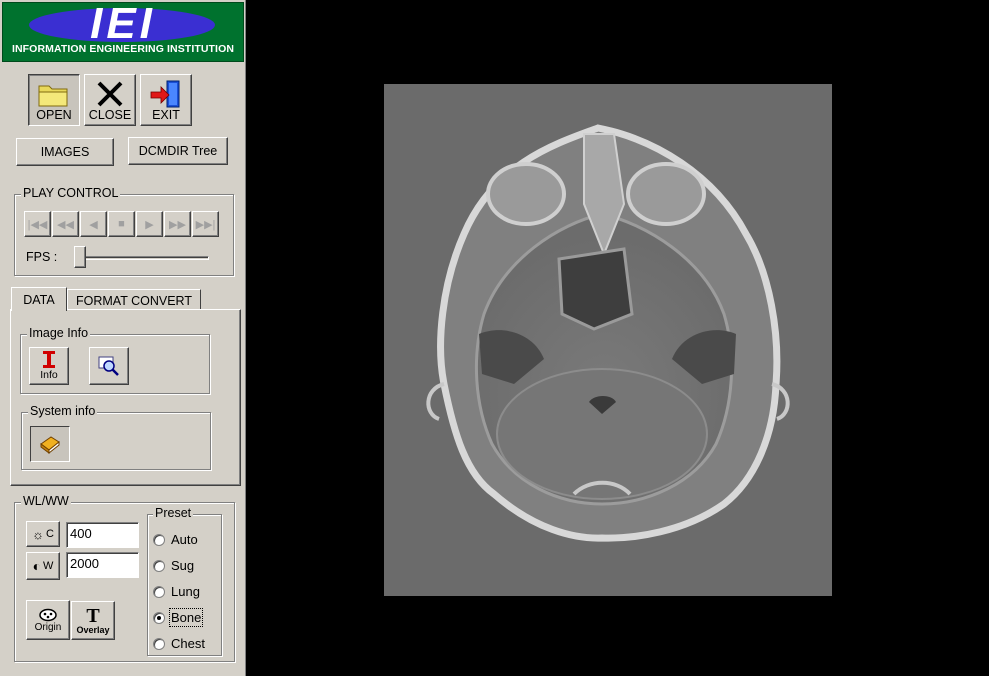  Describe the element at coordinates (102, 535) in the screenshot. I see `window-center-input: 400` at that location.